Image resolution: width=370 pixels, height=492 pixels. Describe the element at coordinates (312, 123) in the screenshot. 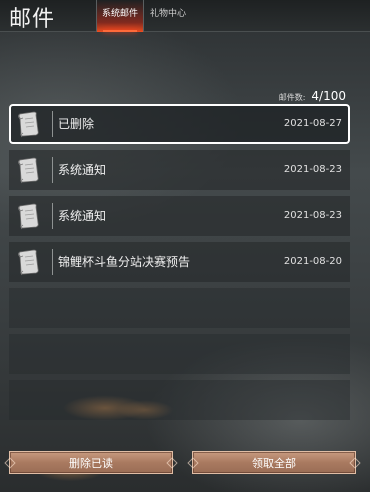

I see `mail-date: 2021-08-27` at that location.